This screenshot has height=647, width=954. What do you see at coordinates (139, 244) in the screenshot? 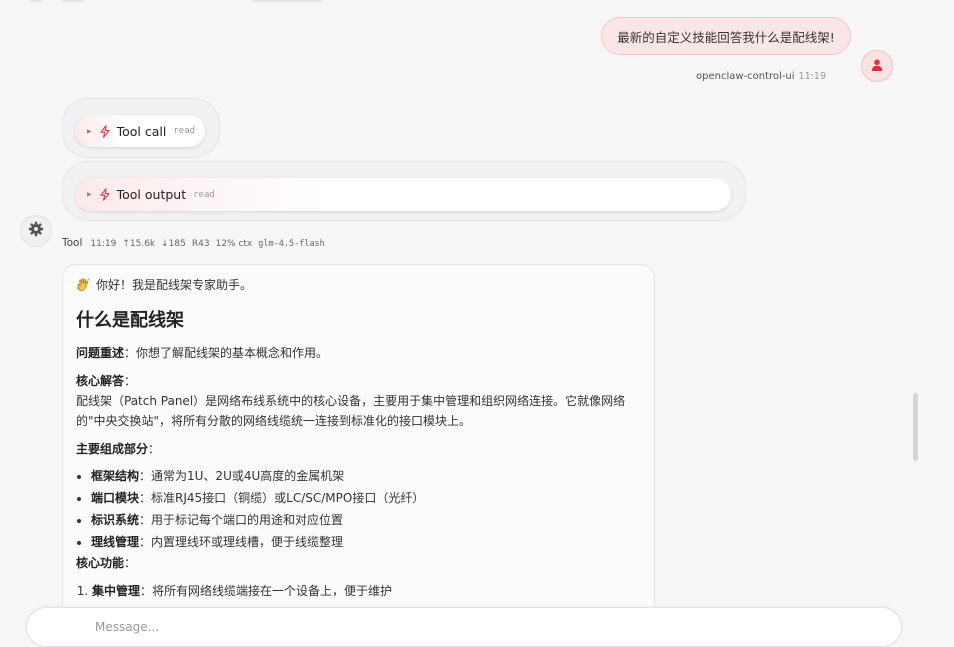
I see `tokens-in: ↑15.6k` at bounding box center [139, 244].